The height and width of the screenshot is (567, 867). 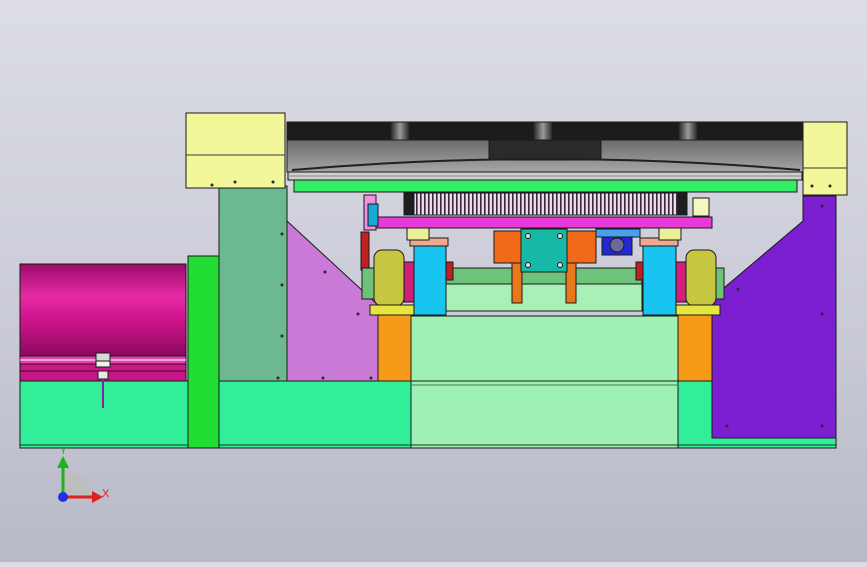 What do you see at coordinates (825, 158) in the screenshot?
I see `top-right-yellow-block` at bounding box center [825, 158].